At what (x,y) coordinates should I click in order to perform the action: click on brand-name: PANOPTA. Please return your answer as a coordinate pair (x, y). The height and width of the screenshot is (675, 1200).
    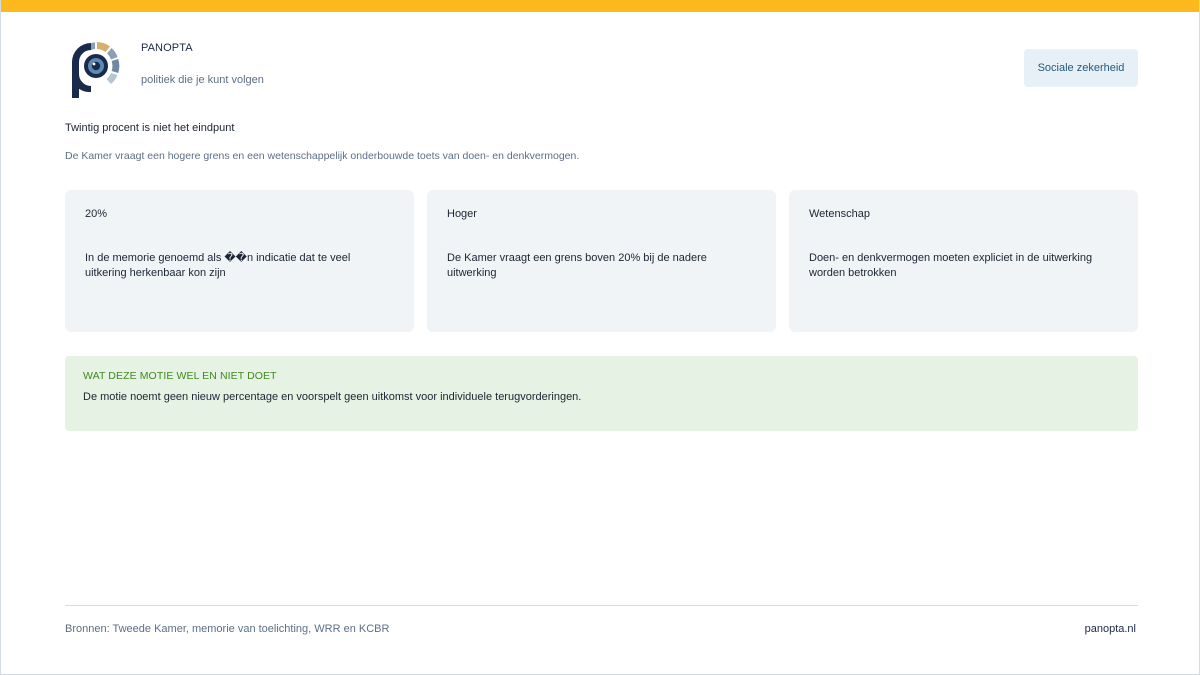
    Looking at the image, I should click on (167, 48).